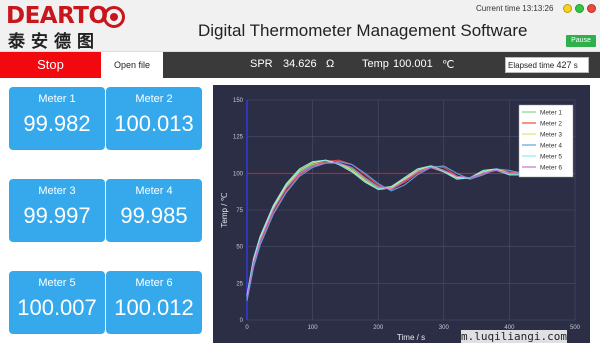  I want to click on x-tick-label: 100, so click(313, 328).